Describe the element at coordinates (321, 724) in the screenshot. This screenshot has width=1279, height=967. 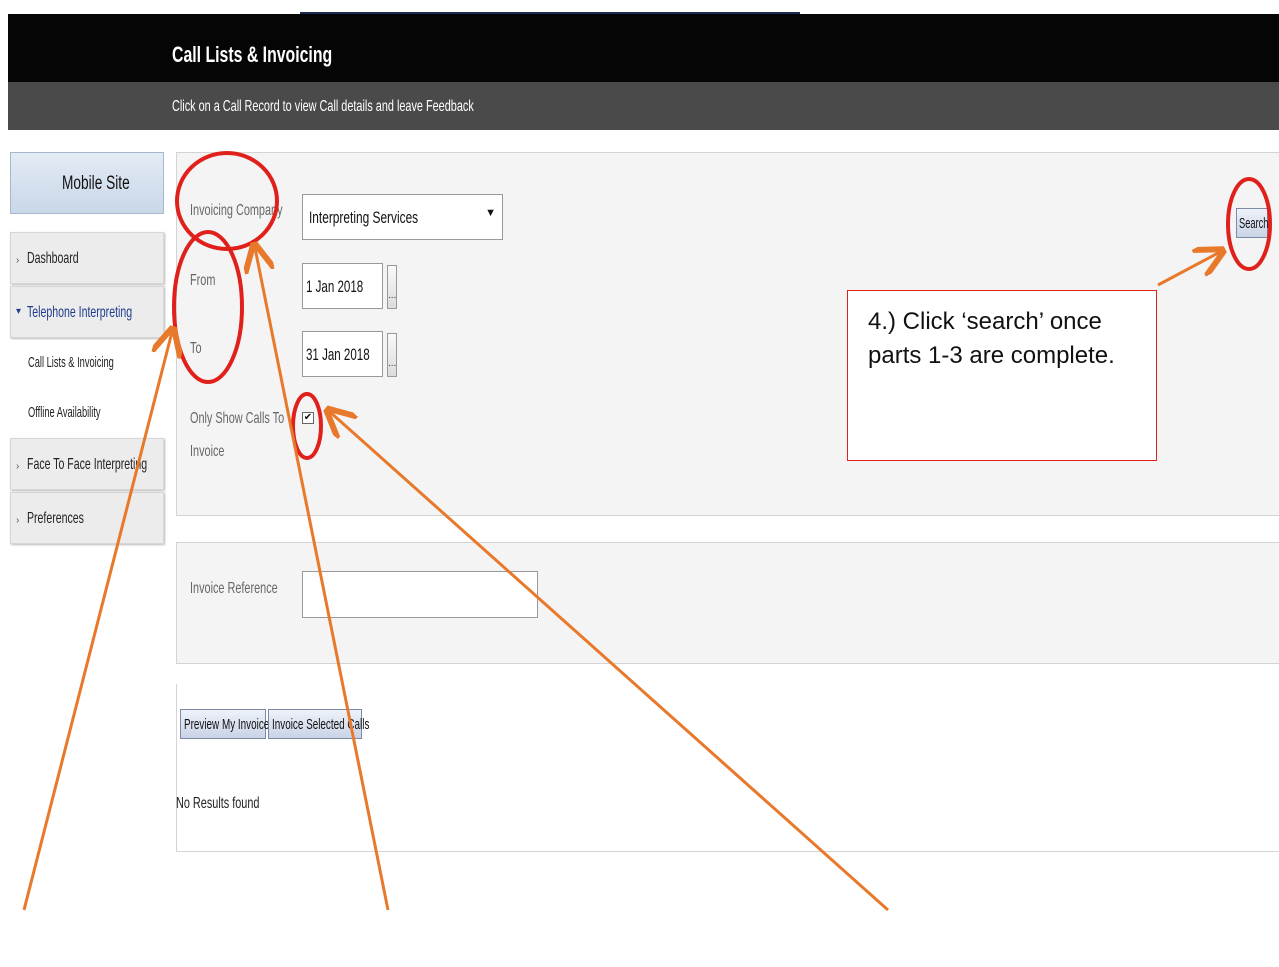
I see `invoice-selected-calls-label: Invoice Selected Calls` at that location.